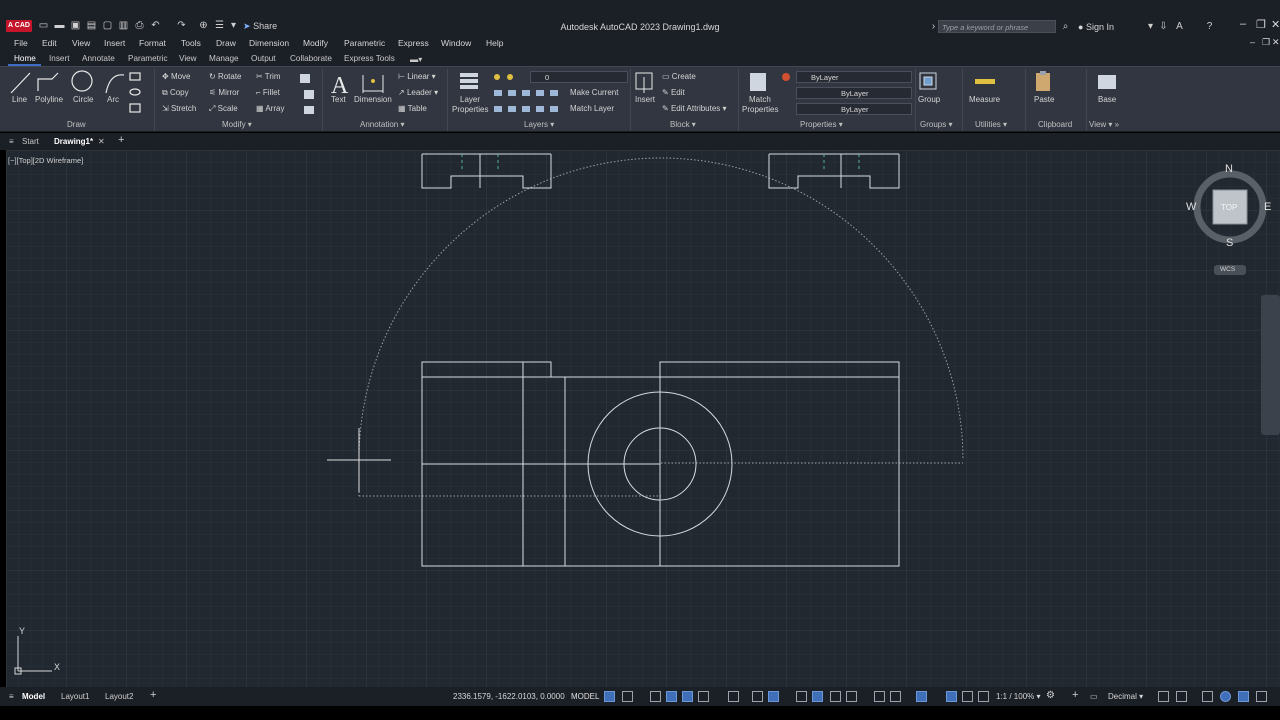  I want to click on modify-panel-title: Modify ▾, so click(237, 124).